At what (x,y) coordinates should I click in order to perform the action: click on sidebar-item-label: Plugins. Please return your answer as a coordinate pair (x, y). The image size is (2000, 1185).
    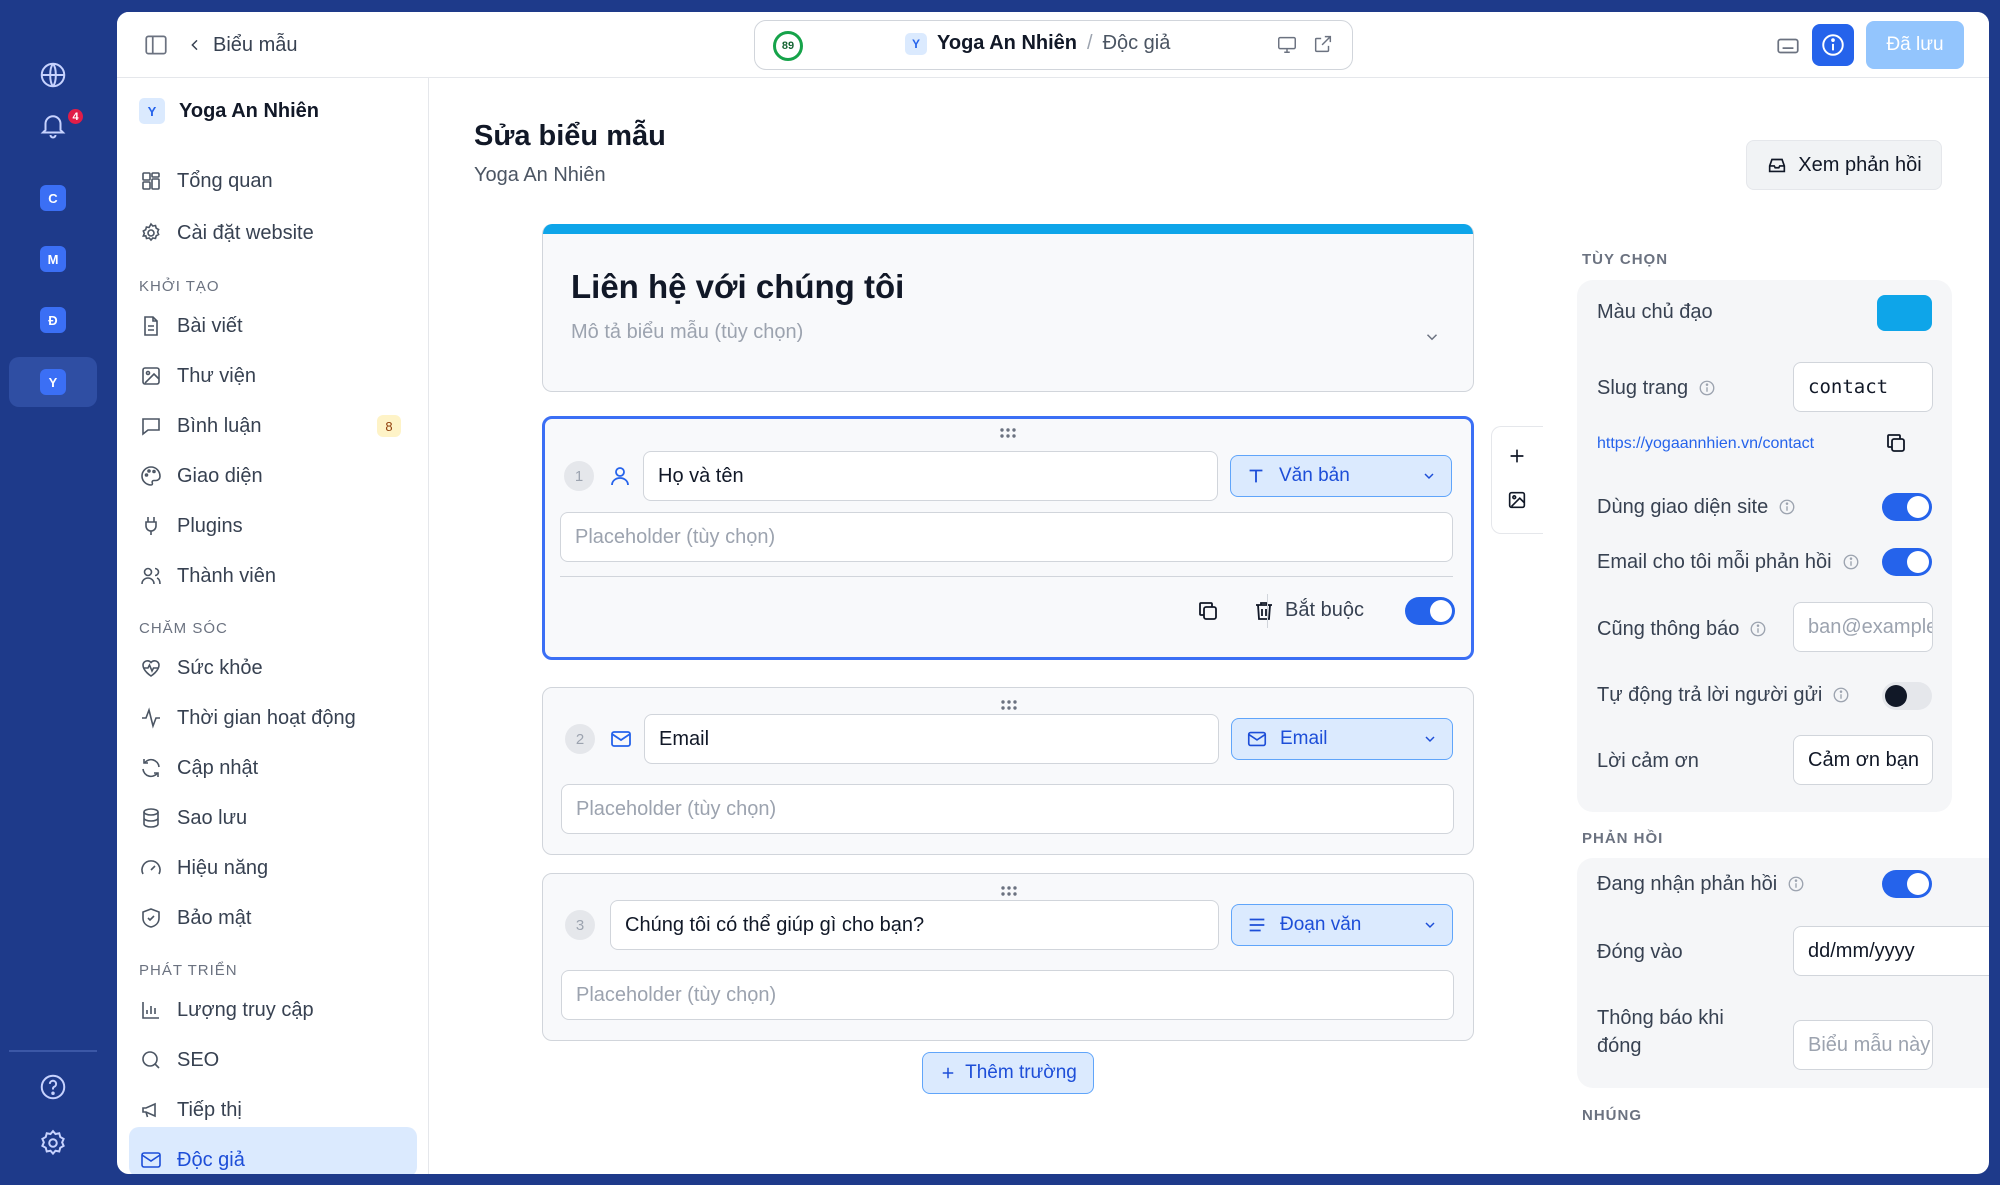
    Looking at the image, I should click on (210, 525).